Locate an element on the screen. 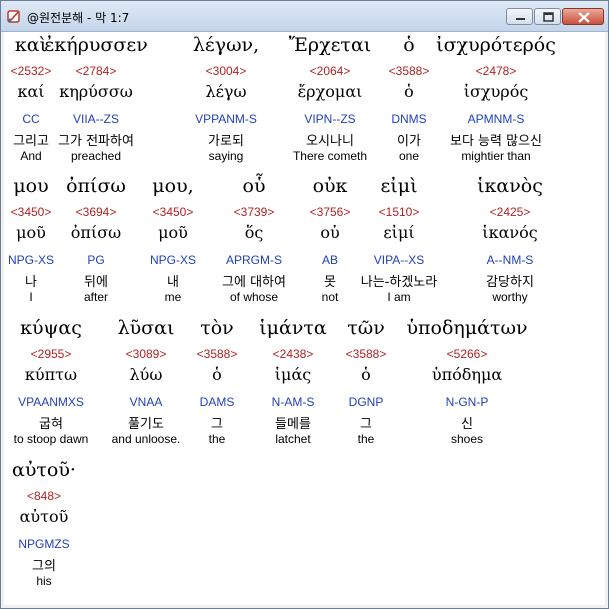  close-icon is located at coordinates (584, 17).